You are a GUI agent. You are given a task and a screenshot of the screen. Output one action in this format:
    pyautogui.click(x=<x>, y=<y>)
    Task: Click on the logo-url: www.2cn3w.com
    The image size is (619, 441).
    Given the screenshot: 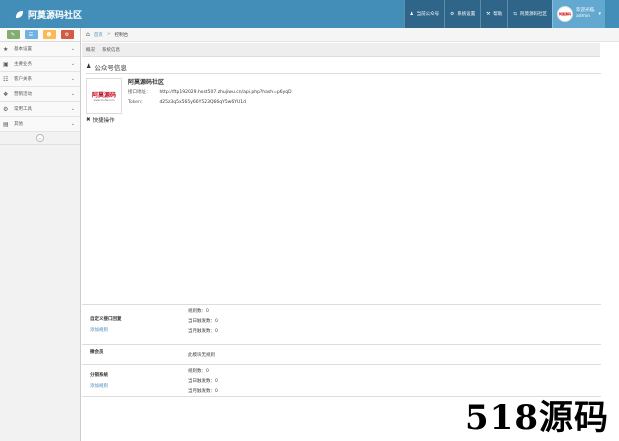 What is the action you would take?
    pyautogui.click(x=104, y=100)
    